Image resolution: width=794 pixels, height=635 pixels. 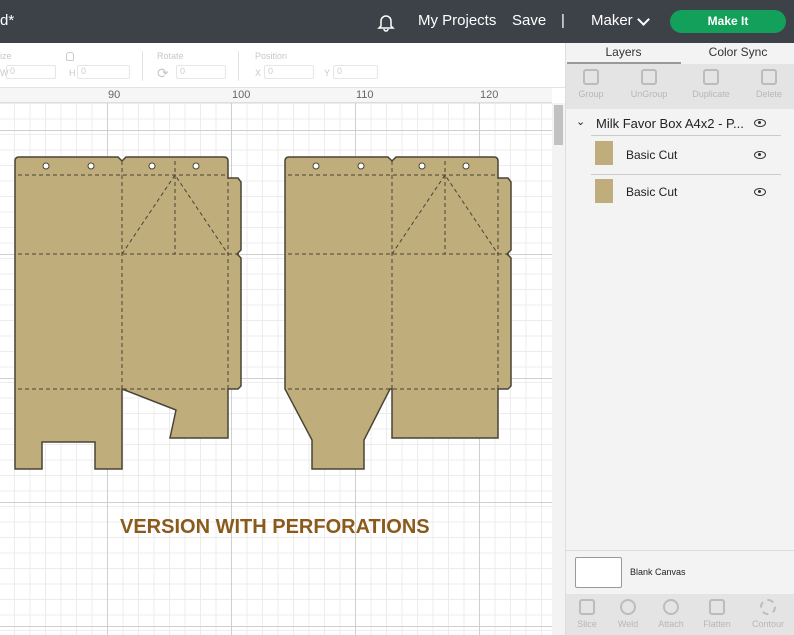 I want to click on version-banner: VERSION WITH PERFORATIONS, so click(x=275, y=527).